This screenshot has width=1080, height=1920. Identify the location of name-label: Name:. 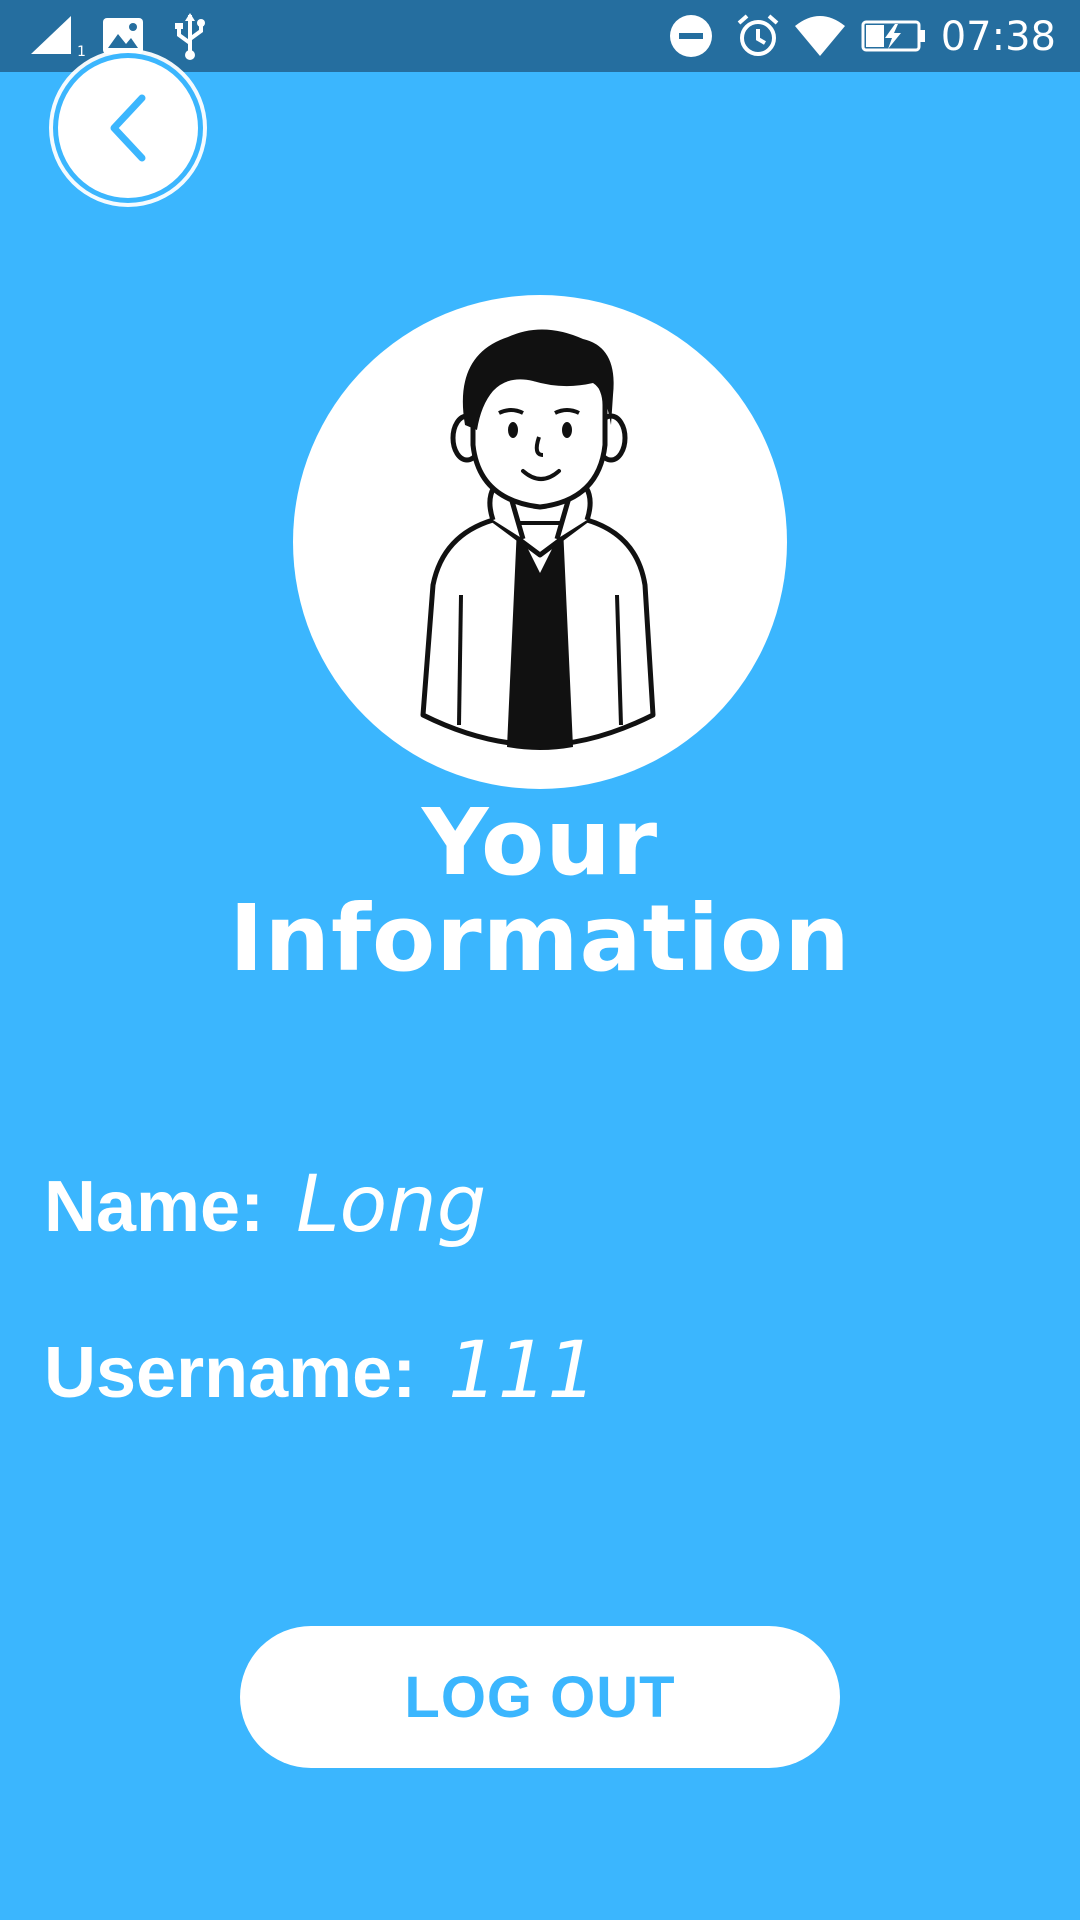
(154, 1207).